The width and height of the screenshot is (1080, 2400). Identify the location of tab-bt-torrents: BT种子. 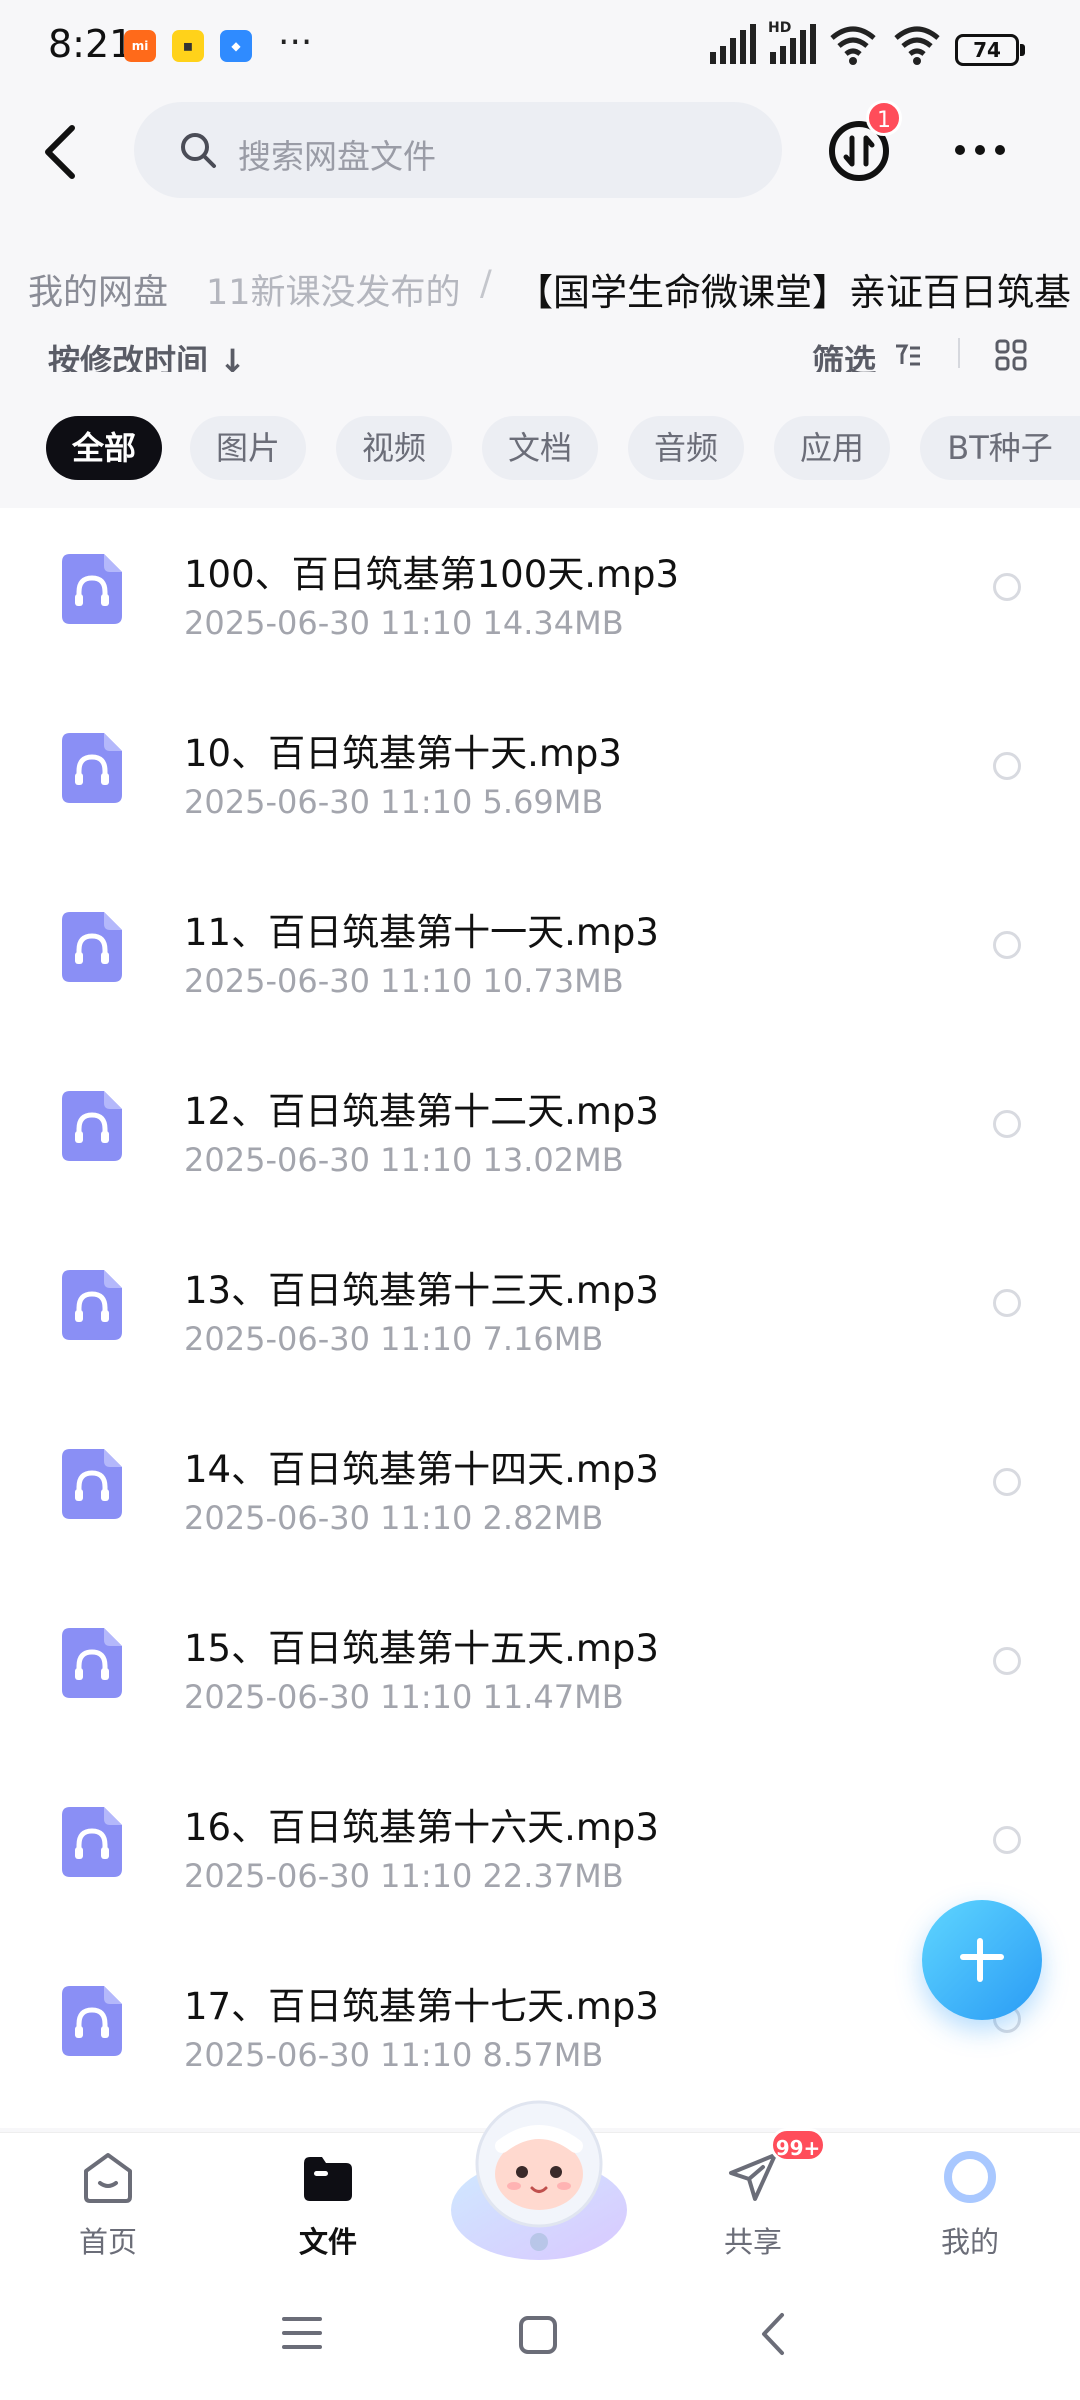
(1000, 448).